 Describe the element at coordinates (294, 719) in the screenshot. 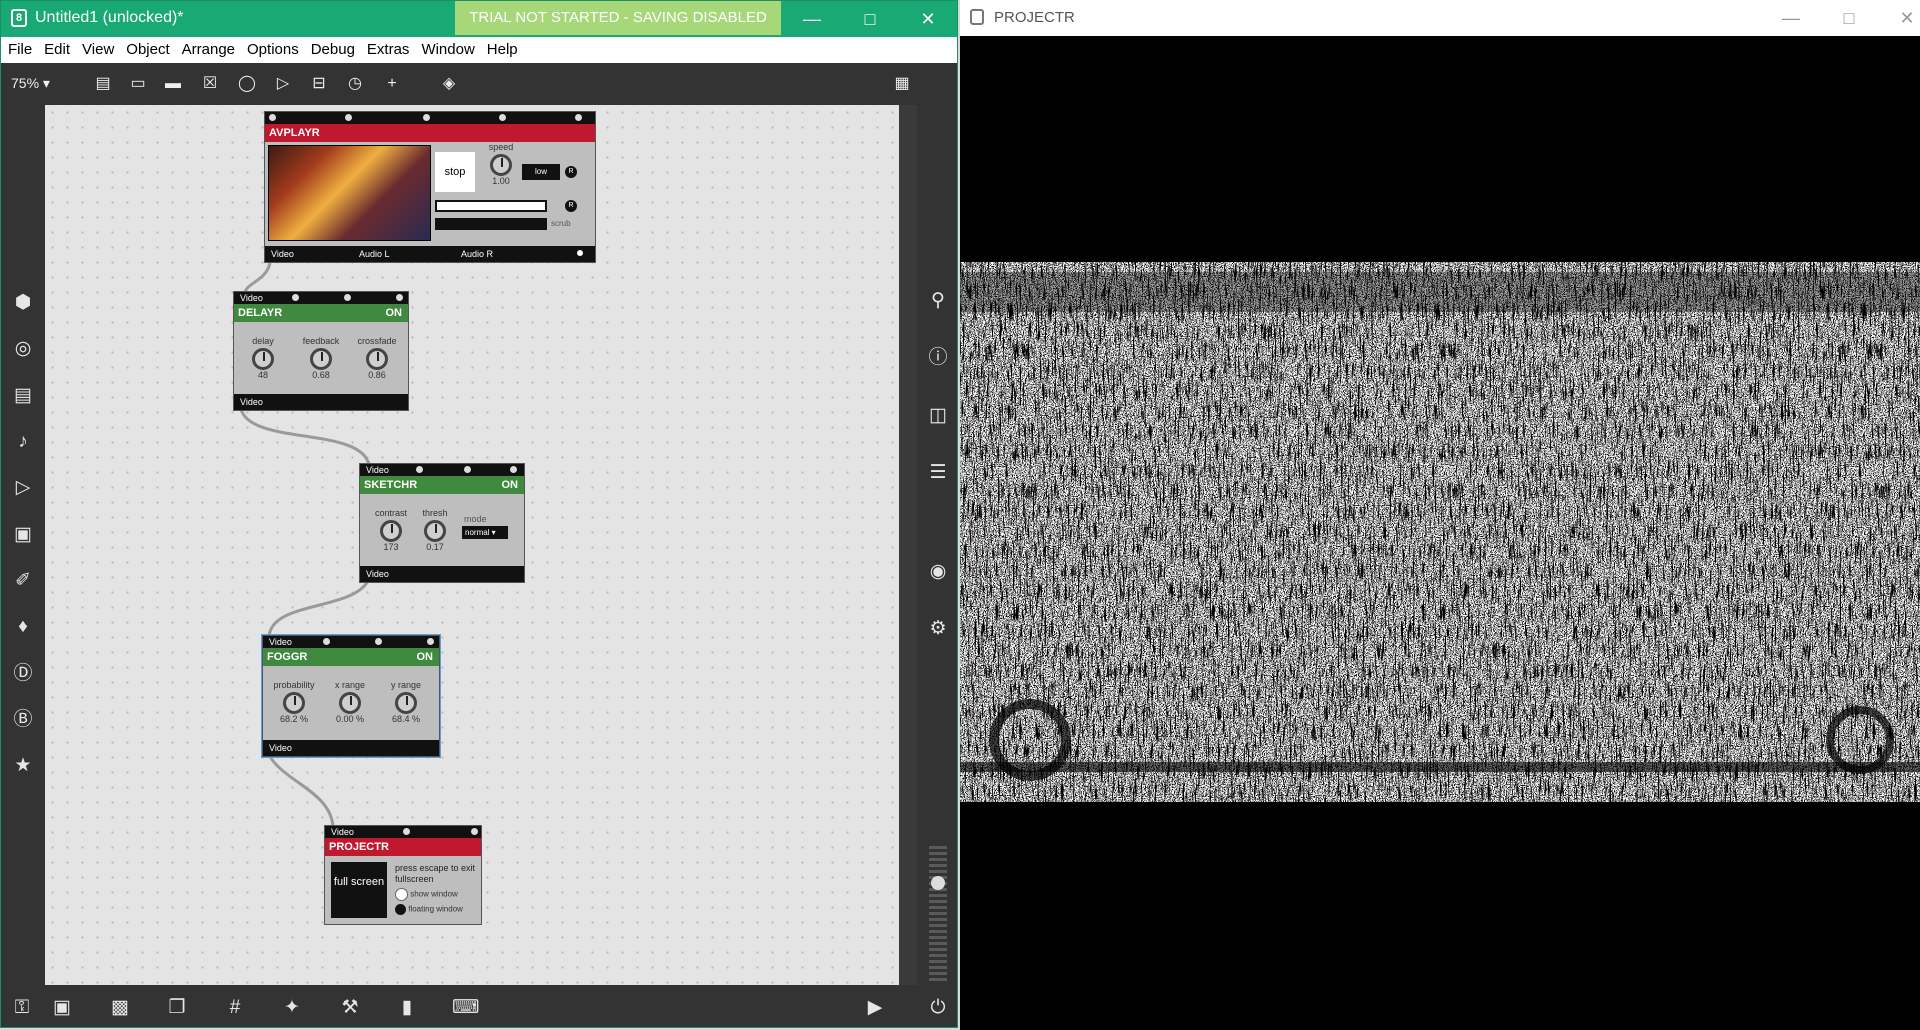

I see `knob-value: 68.2 %` at that location.